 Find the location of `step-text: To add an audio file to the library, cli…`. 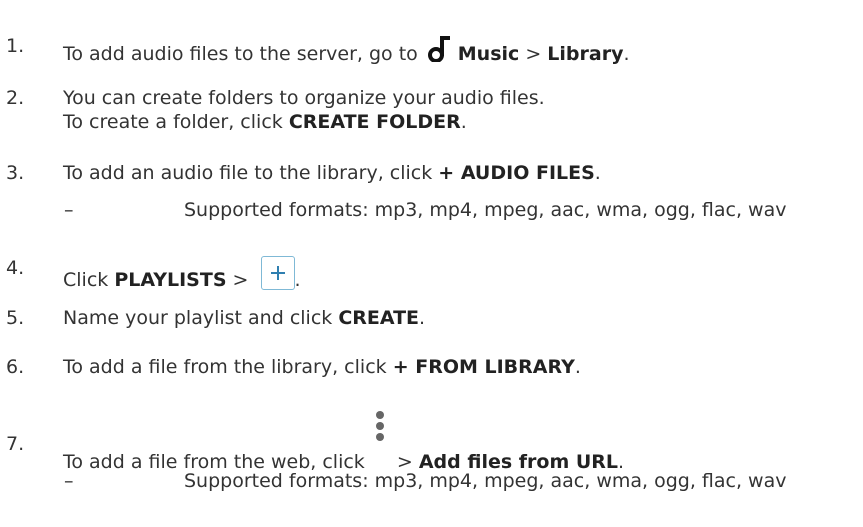

step-text: To add an audio file to the library, cli… is located at coordinates (251, 173).